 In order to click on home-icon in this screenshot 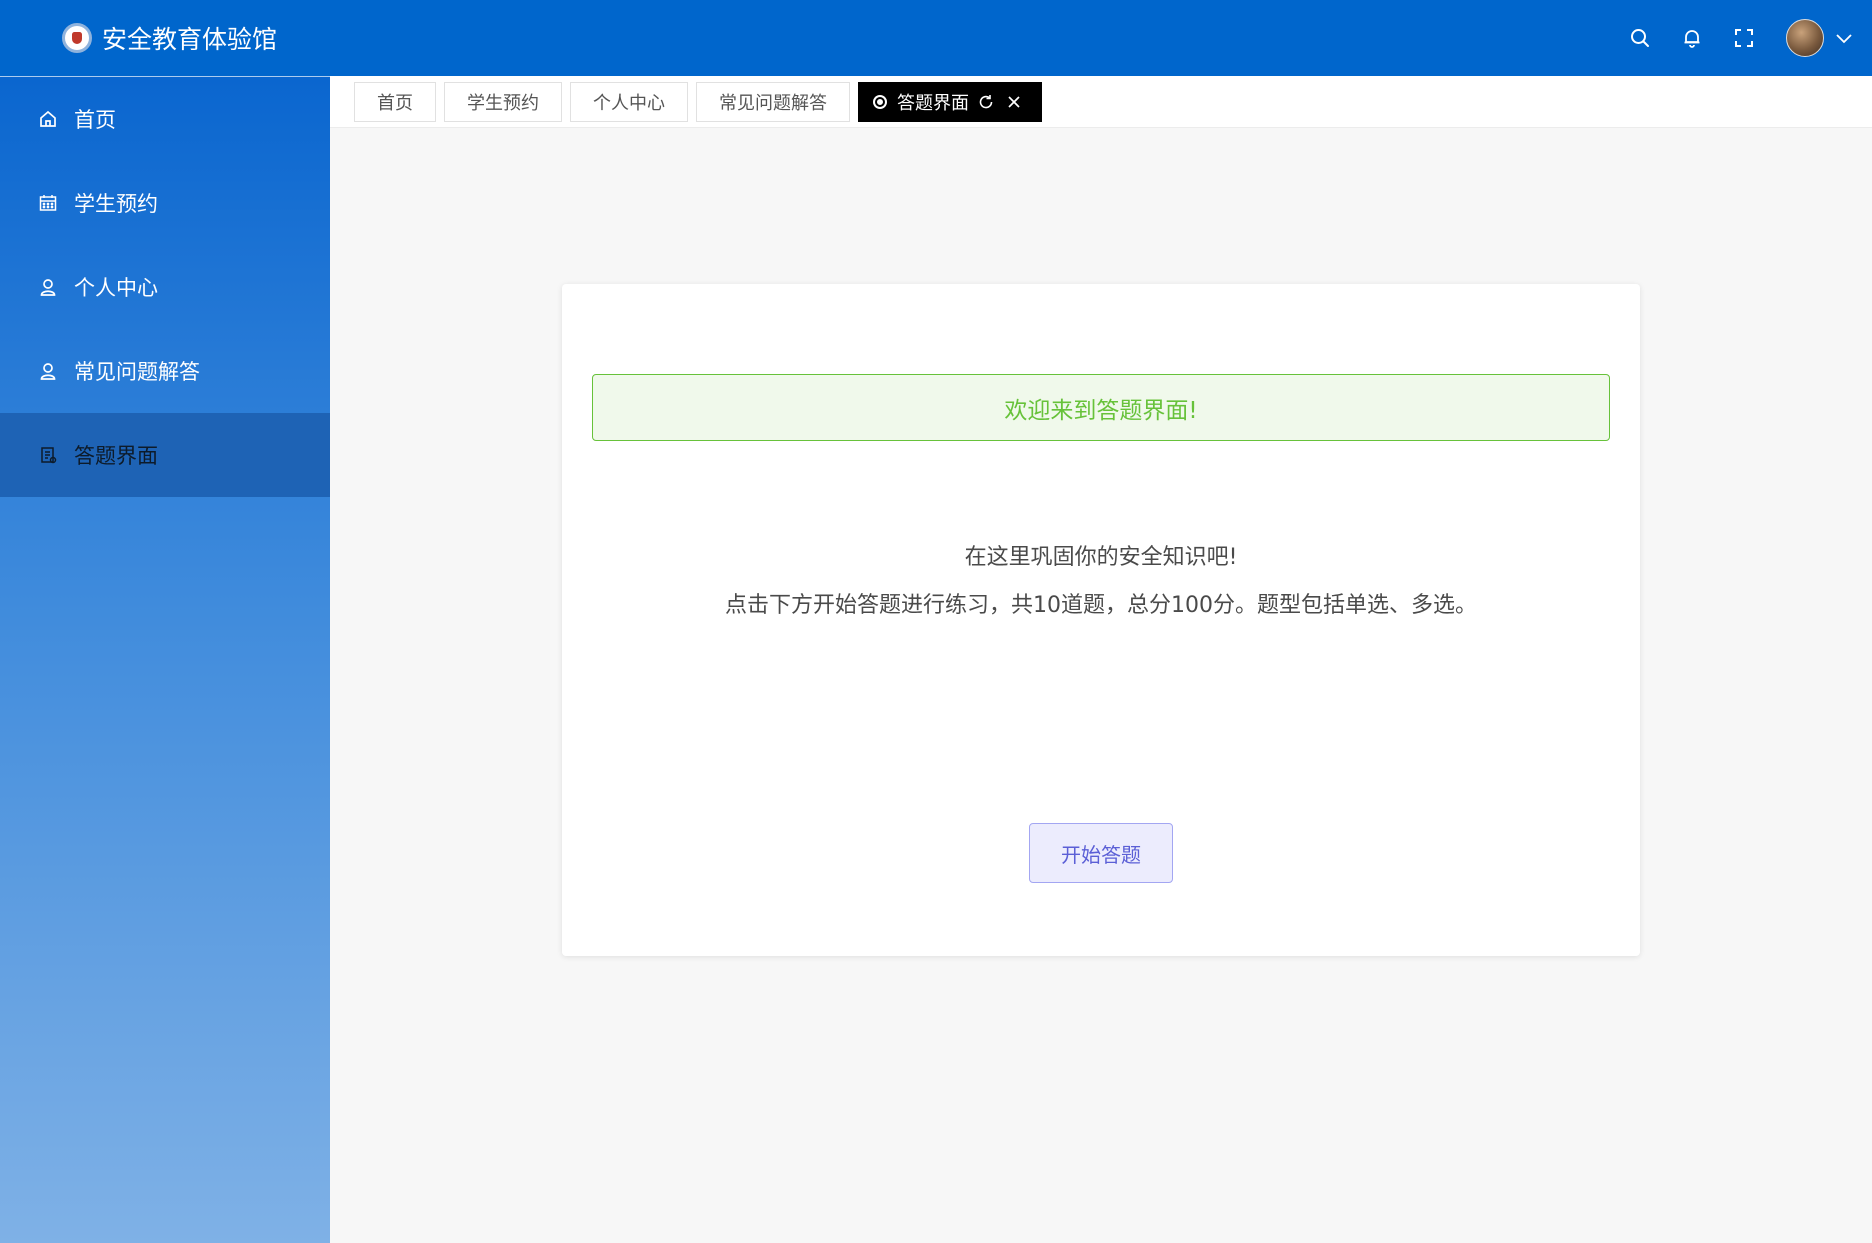, I will do `click(48, 119)`.